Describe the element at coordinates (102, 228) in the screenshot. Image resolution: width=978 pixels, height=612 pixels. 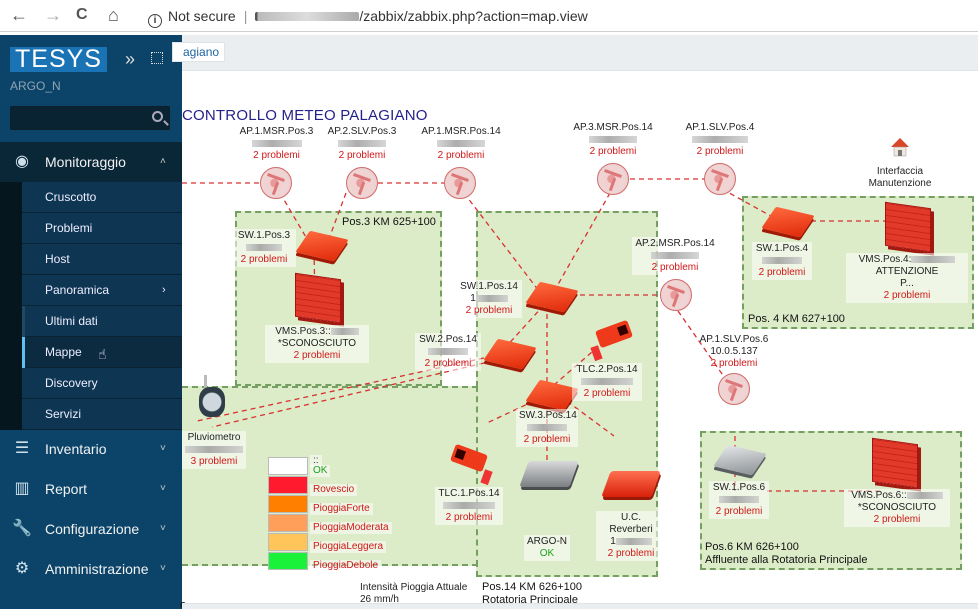
I see `menu-item-problemi: Problemi` at that location.